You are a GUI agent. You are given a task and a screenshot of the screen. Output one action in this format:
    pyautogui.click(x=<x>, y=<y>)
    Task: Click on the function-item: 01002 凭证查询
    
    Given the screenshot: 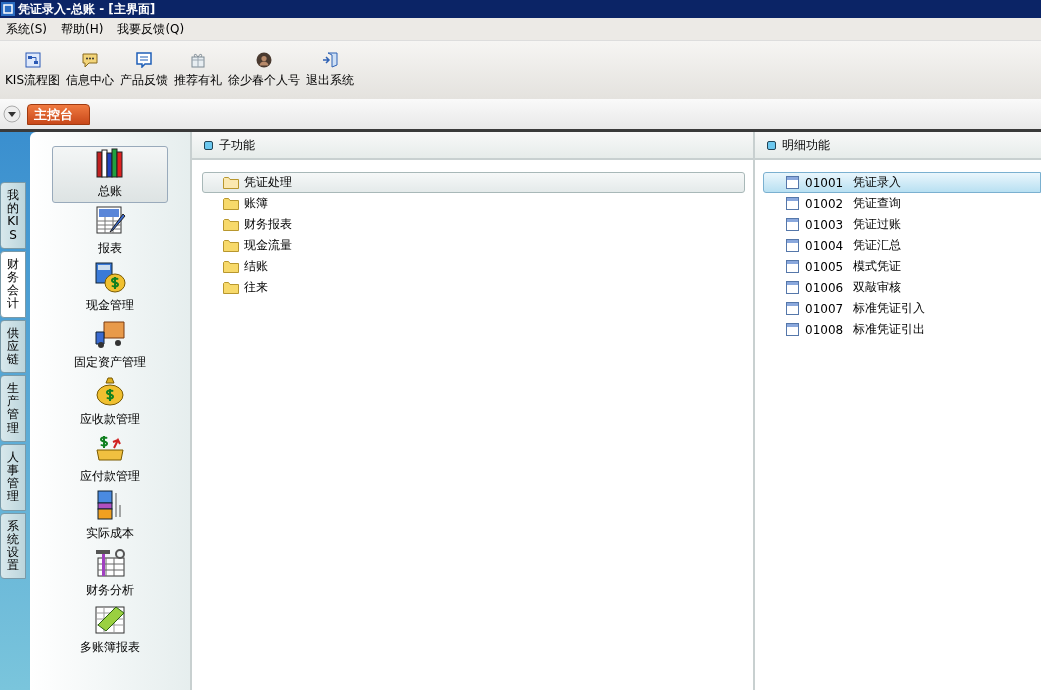 What is the action you would take?
    pyautogui.click(x=902, y=203)
    